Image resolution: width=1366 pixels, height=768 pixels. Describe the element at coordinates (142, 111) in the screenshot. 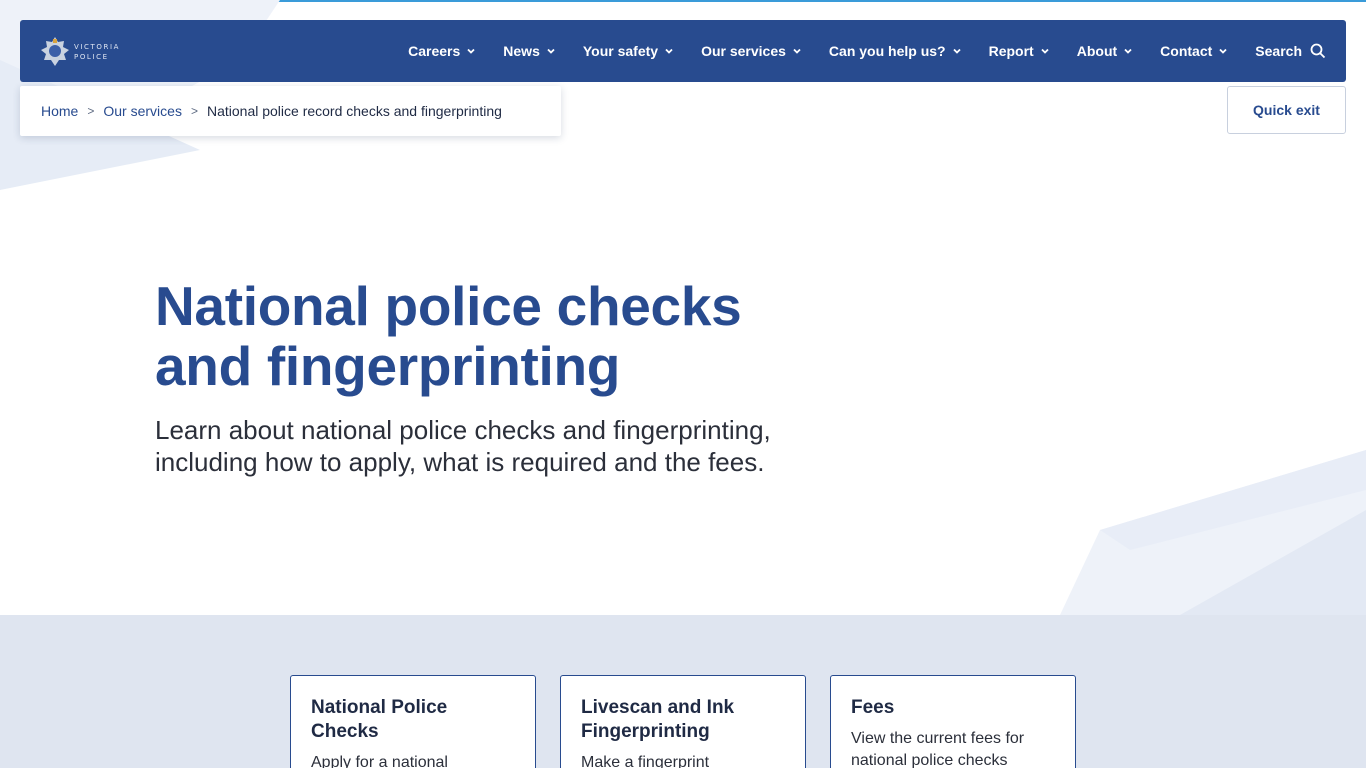

I see `breadcrumb-our-services-link: Our services` at that location.